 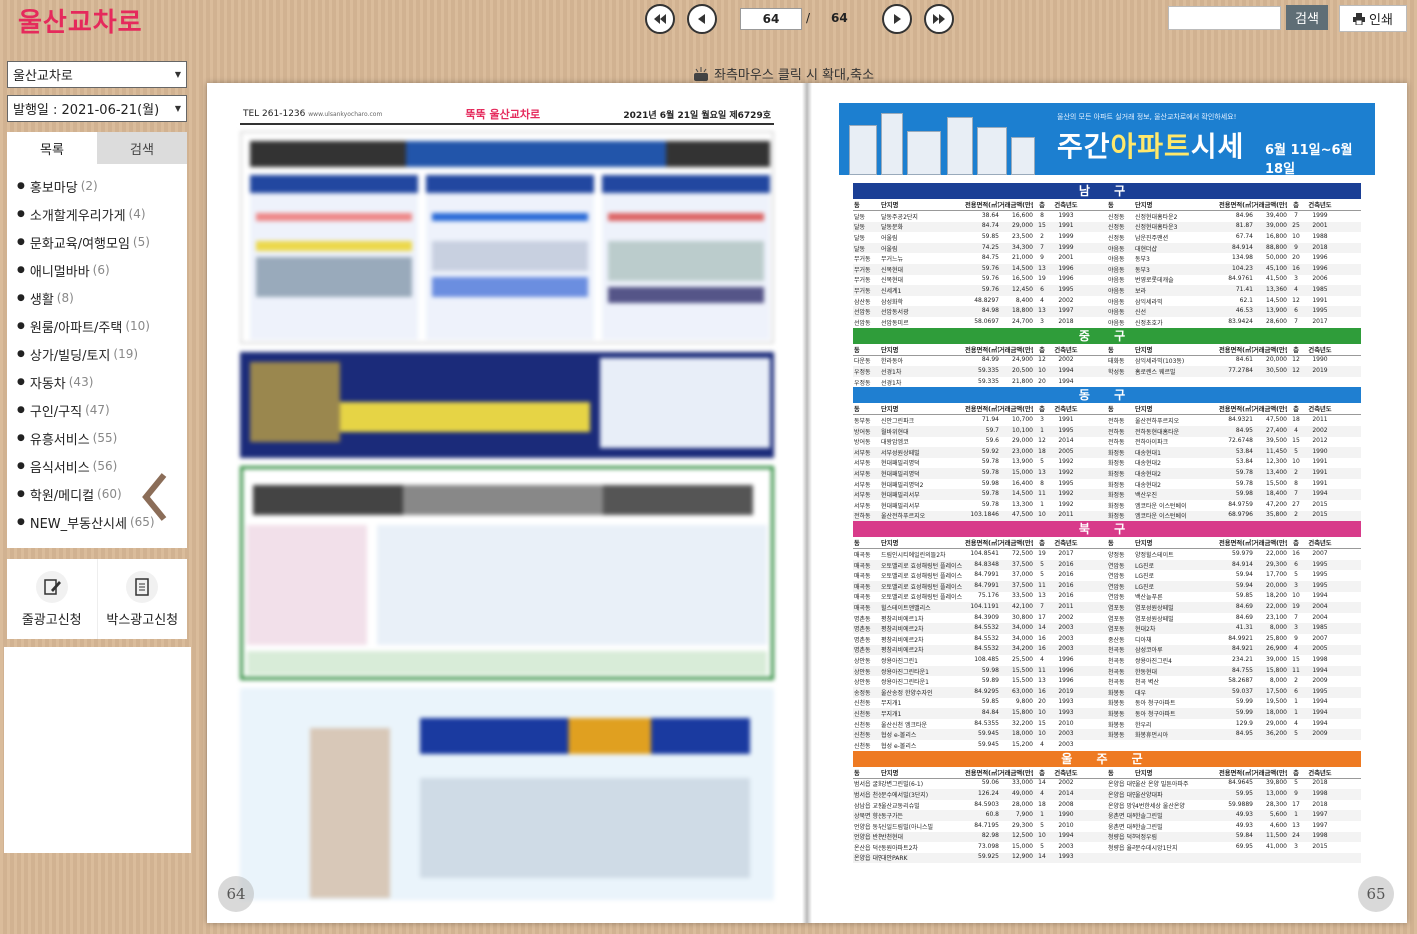 What do you see at coordinates (980, 237) in the screenshot?
I see `table-row-half: 달동 어울림 59.85 23,500 2 1999` at bounding box center [980, 237].